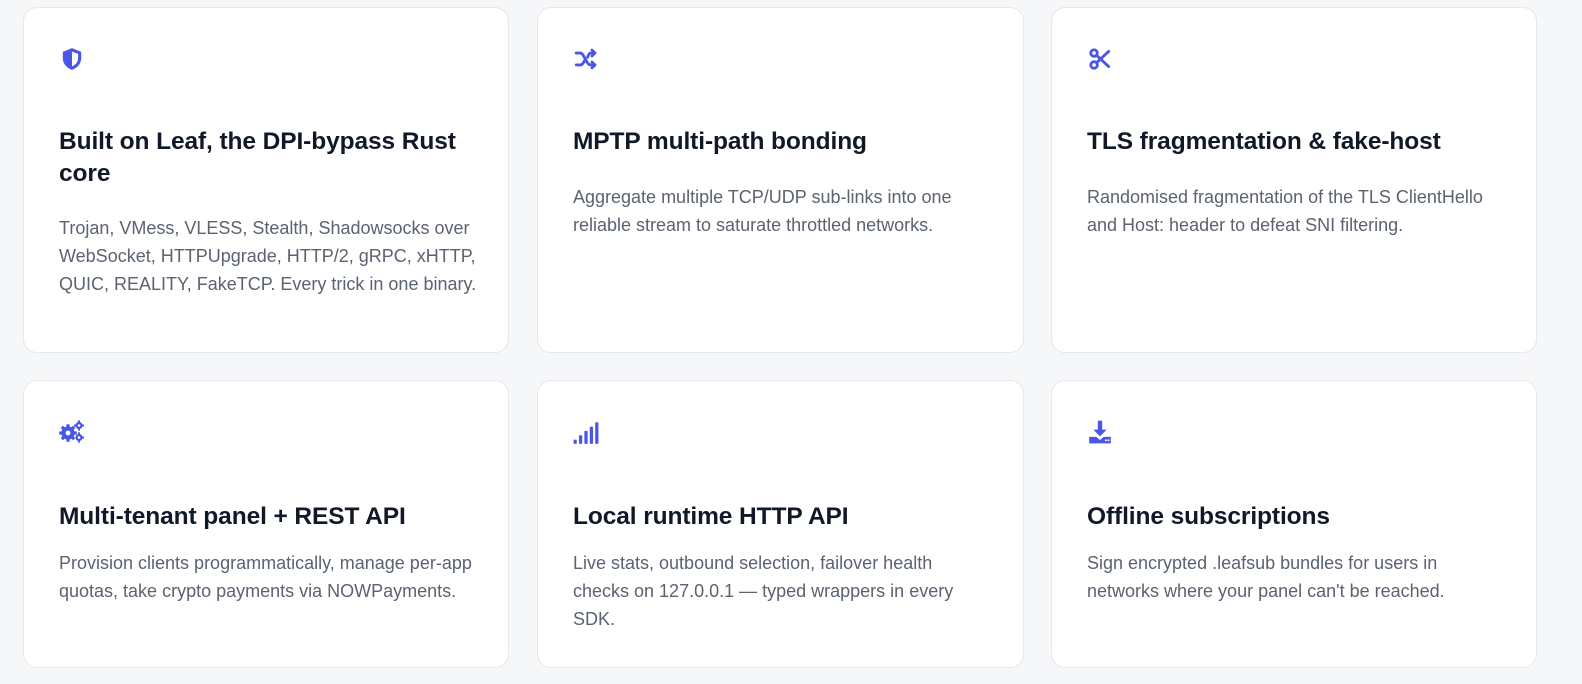 The height and width of the screenshot is (684, 1582). What do you see at coordinates (1100, 432) in the screenshot?
I see `download-icon` at bounding box center [1100, 432].